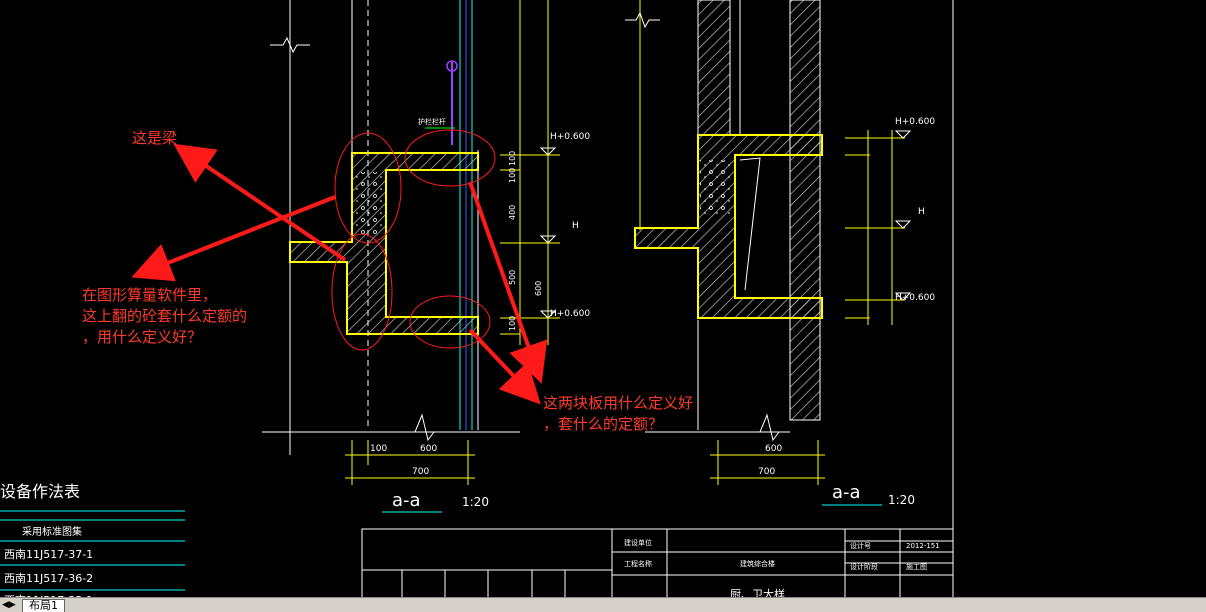  I want to click on note-software-line-2: 这上翻的砼套什么定额的, so click(165, 316).